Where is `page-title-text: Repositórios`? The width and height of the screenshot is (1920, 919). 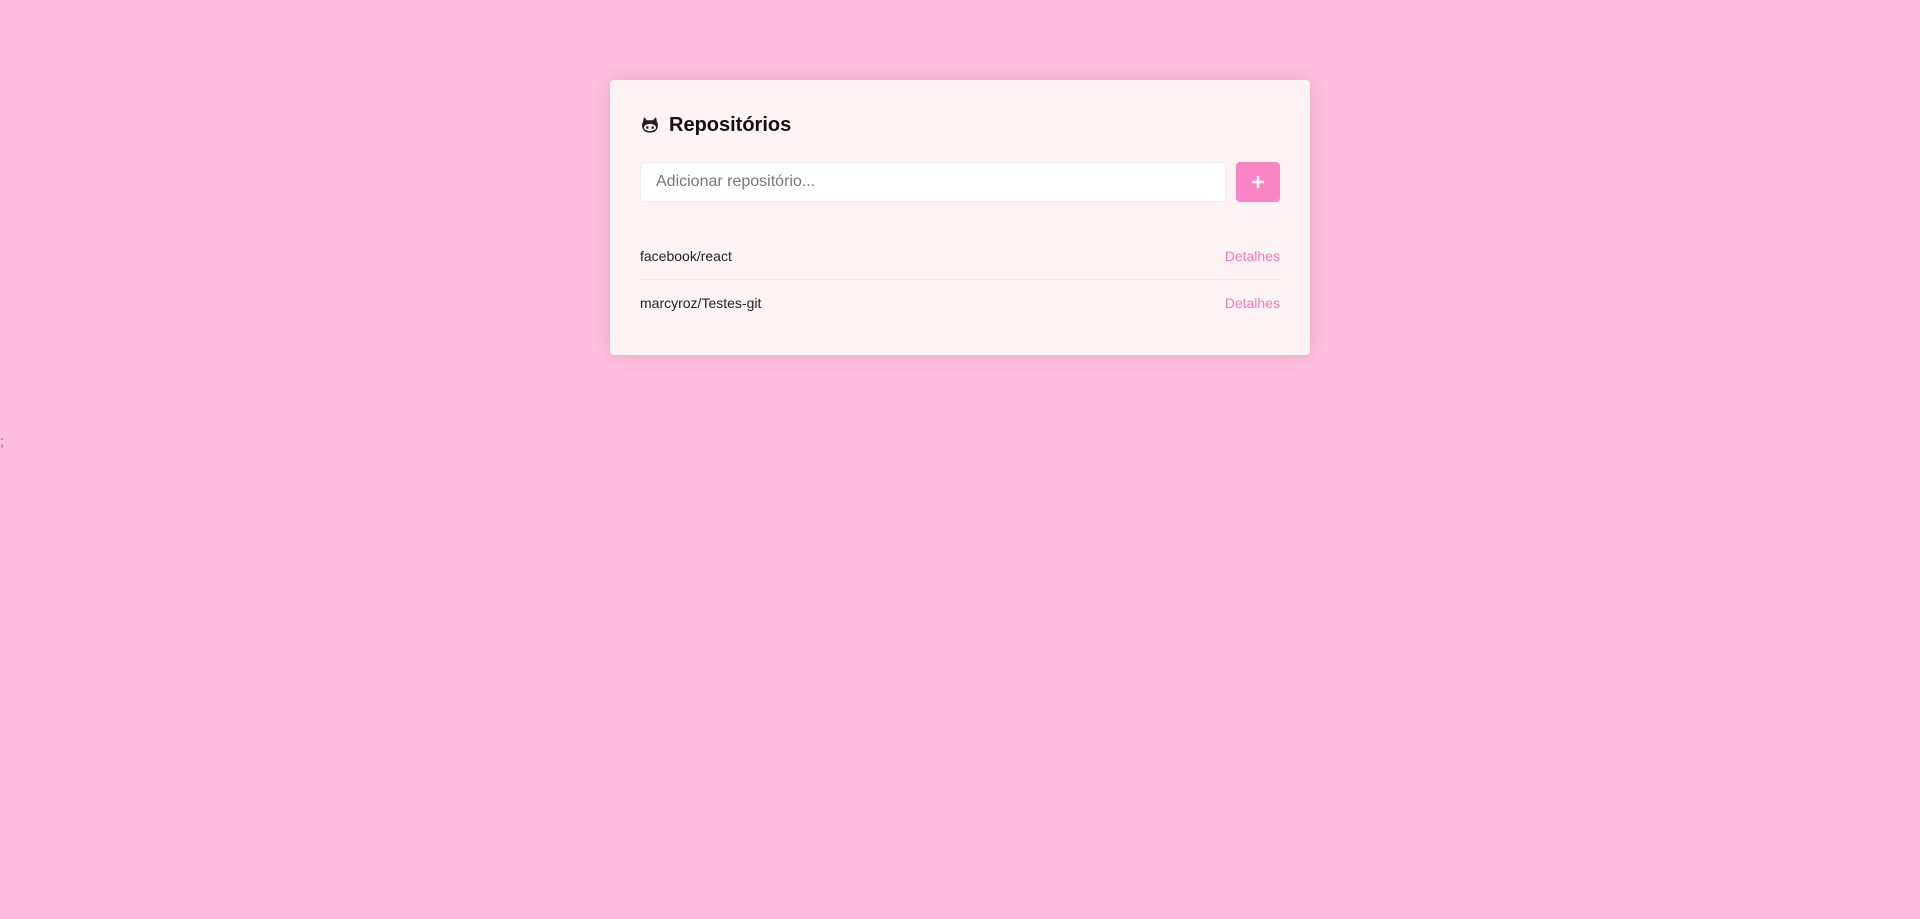
page-title-text: Repositórios is located at coordinates (730, 124).